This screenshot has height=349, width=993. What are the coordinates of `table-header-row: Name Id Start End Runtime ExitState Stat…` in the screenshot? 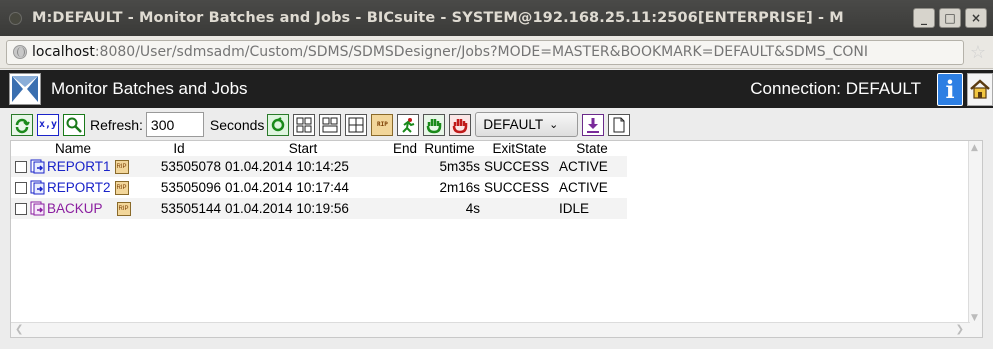 It's located at (319, 148).